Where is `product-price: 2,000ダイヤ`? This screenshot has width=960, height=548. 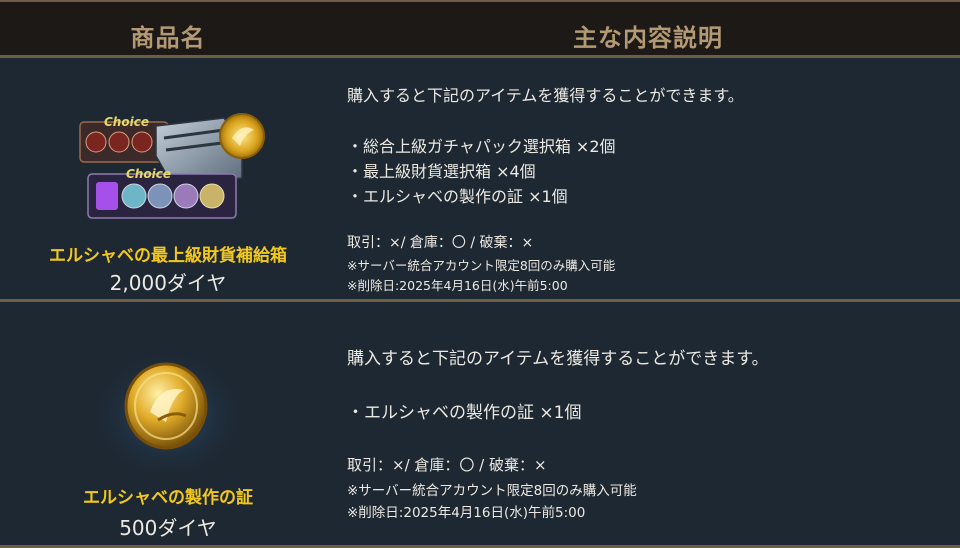
product-price: 2,000ダイヤ is located at coordinates (168, 283).